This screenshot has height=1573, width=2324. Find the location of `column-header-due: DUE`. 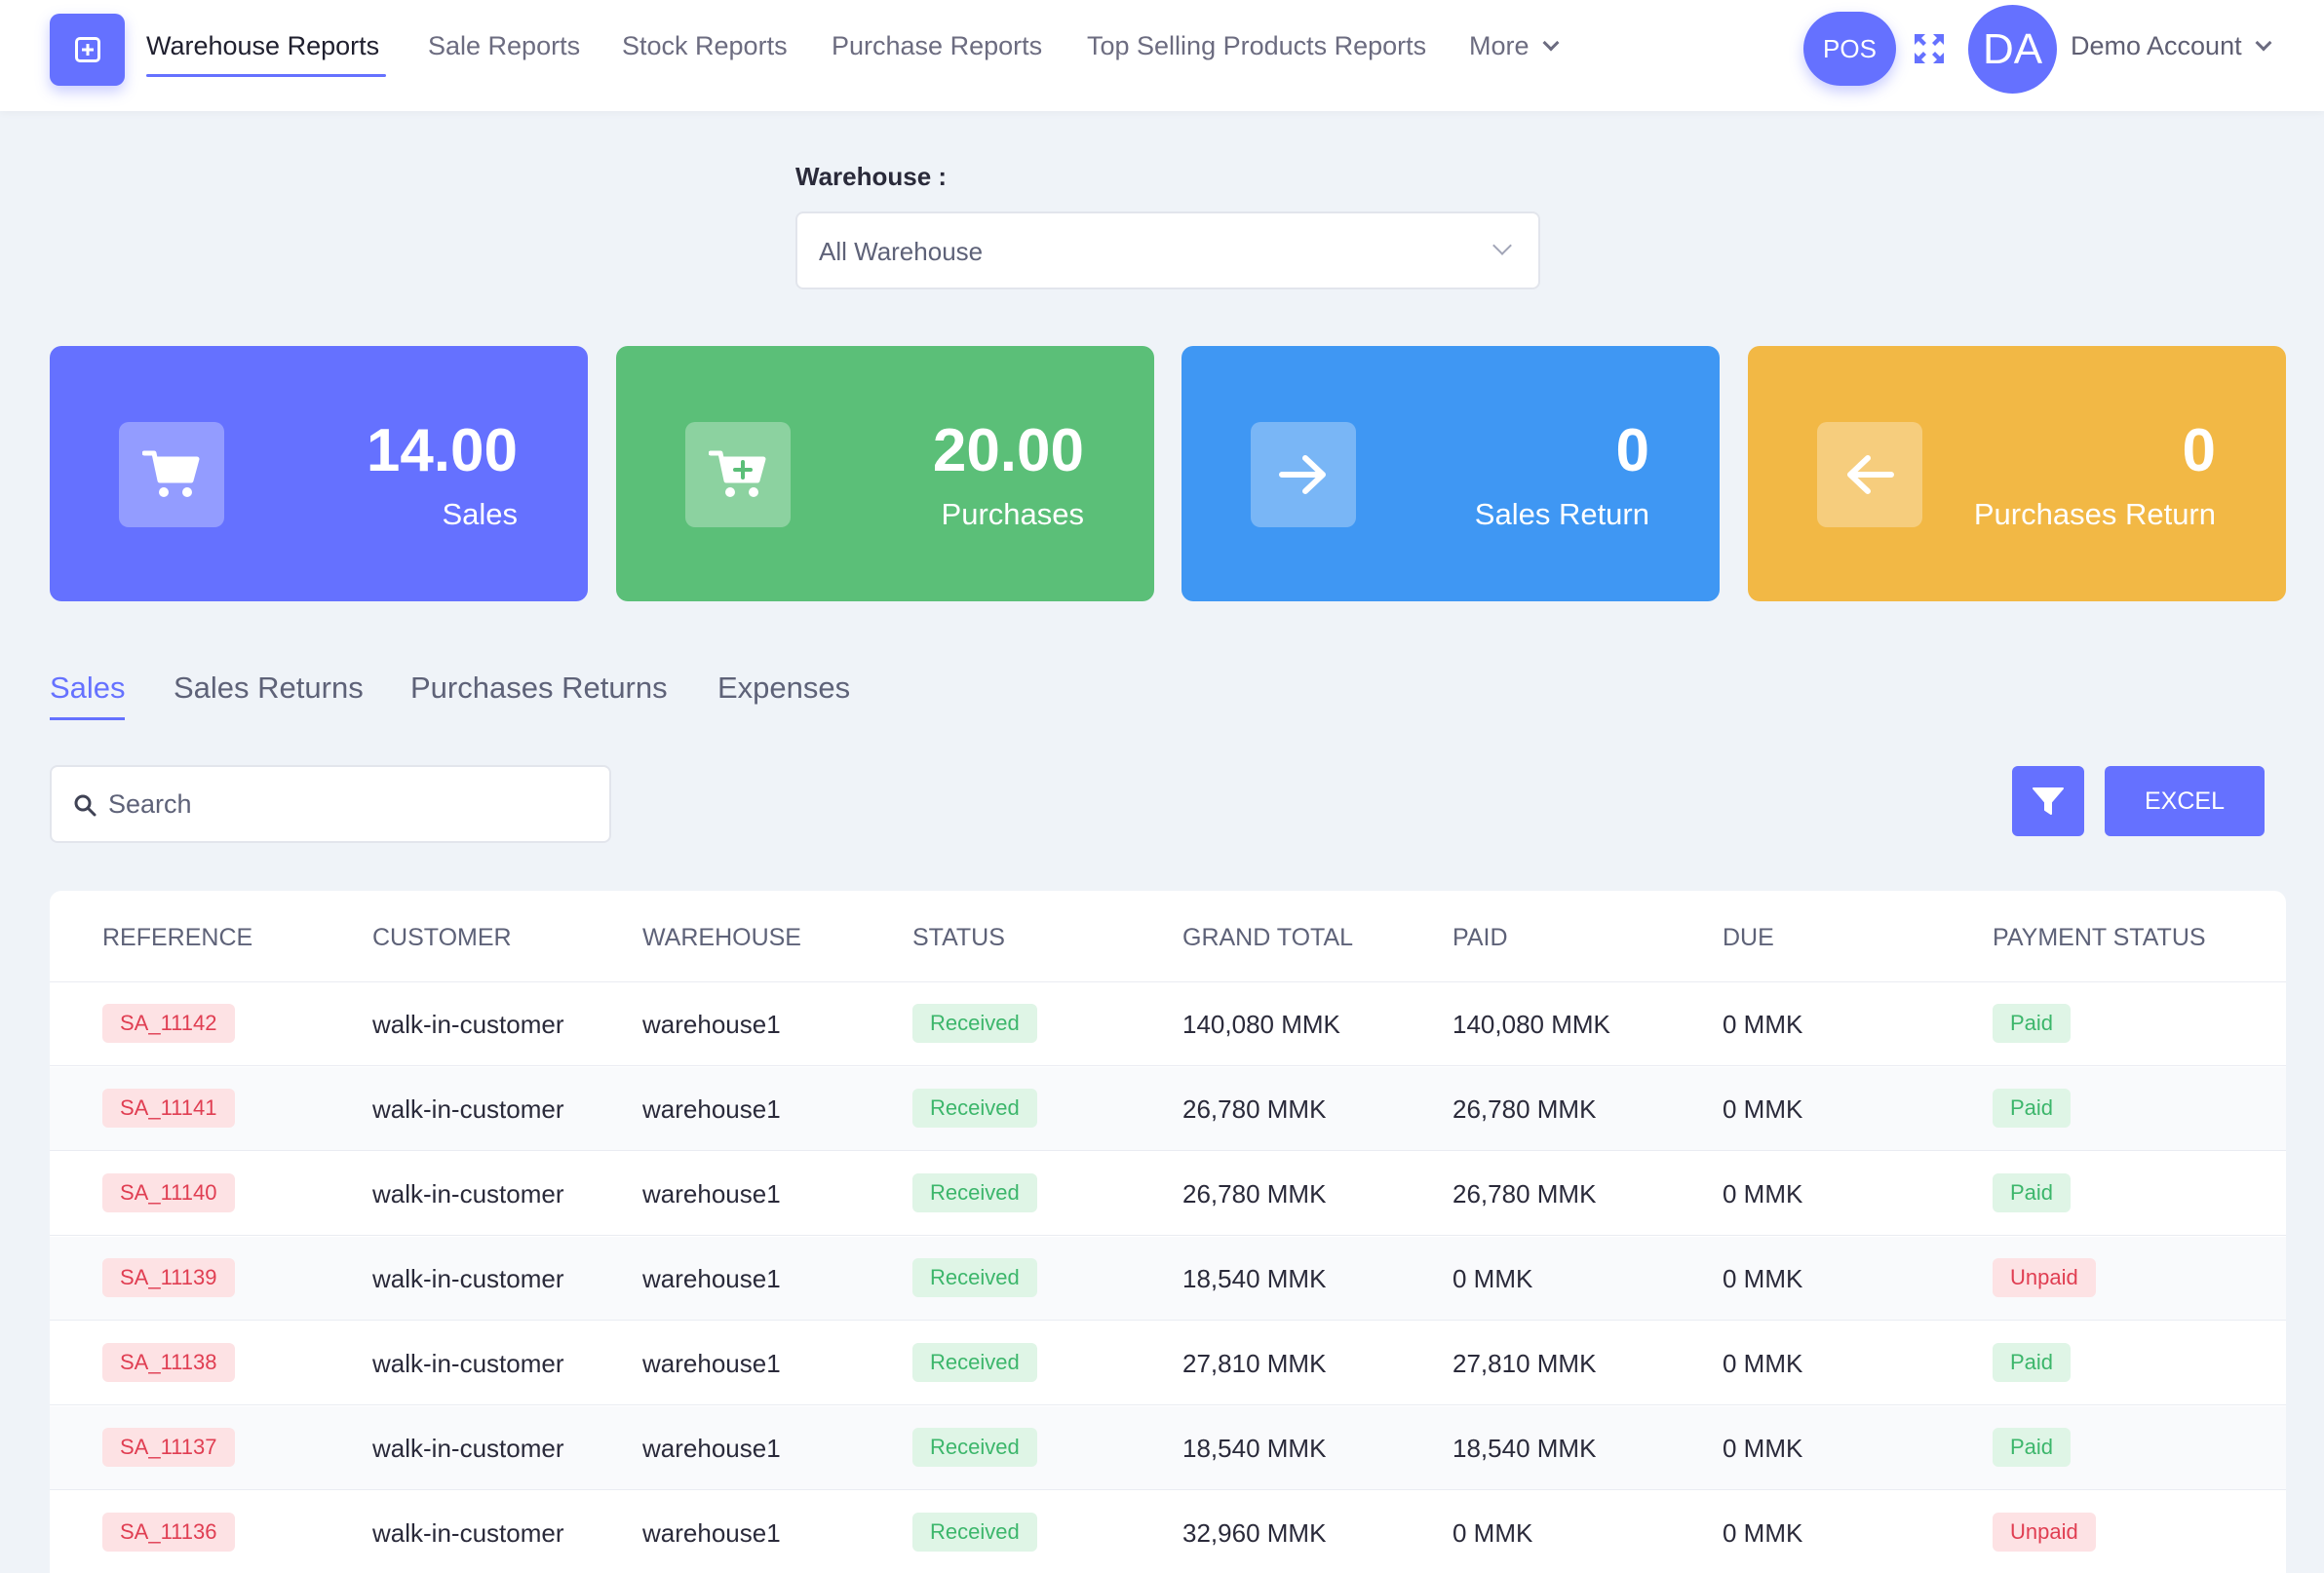

column-header-due: DUE is located at coordinates (1748, 938).